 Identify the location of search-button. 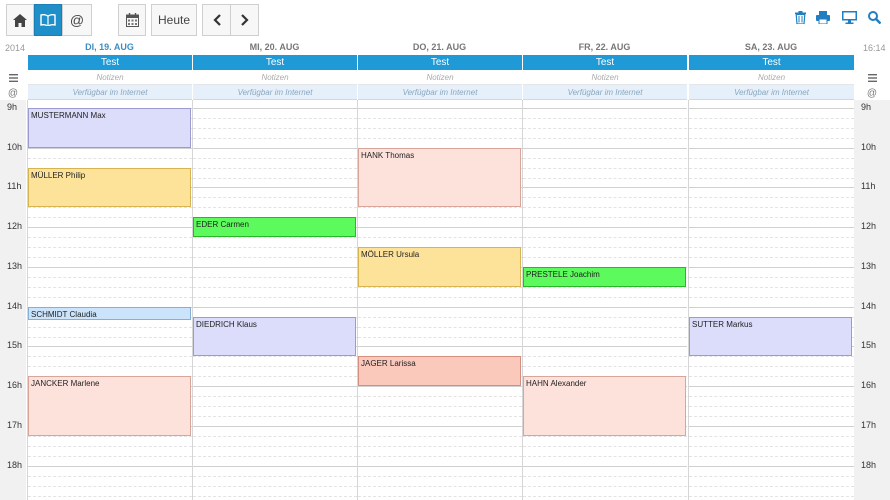
(874, 20).